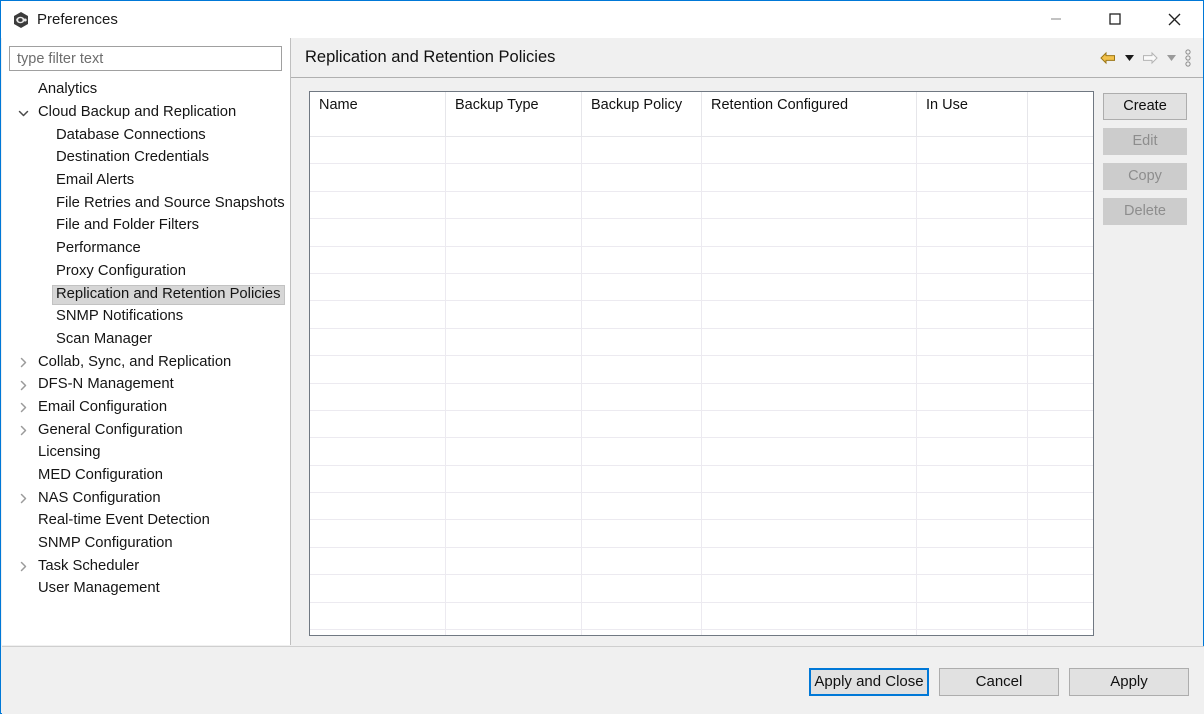 The image size is (1204, 714). What do you see at coordinates (1108, 58) in the screenshot?
I see `back-arrow-icon` at bounding box center [1108, 58].